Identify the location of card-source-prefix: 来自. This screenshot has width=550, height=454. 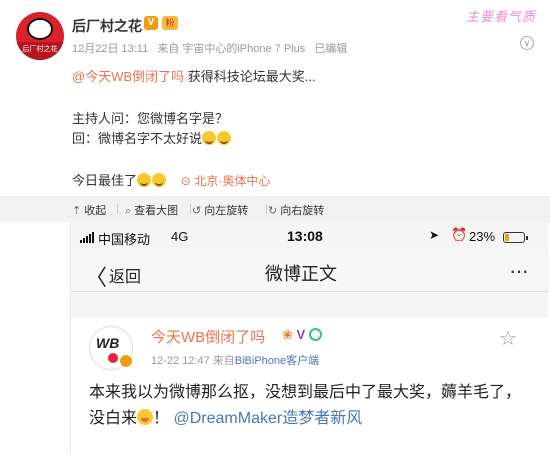
(223, 361).